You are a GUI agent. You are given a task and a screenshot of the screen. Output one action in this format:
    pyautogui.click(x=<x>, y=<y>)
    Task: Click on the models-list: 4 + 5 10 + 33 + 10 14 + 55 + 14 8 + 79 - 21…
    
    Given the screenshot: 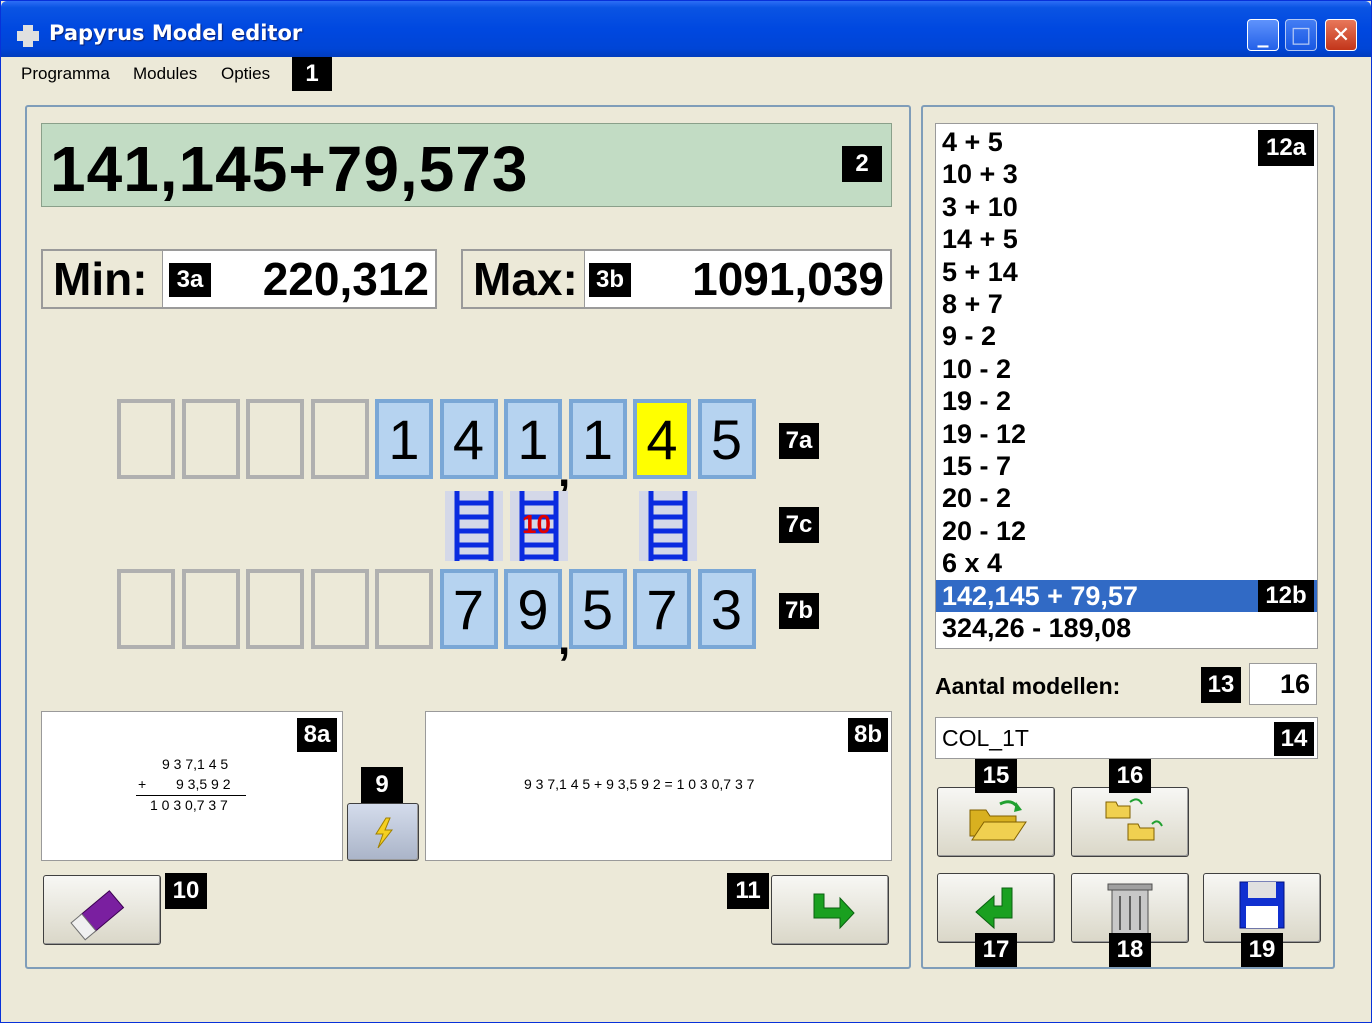 What is the action you would take?
    pyautogui.click(x=1126, y=386)
    